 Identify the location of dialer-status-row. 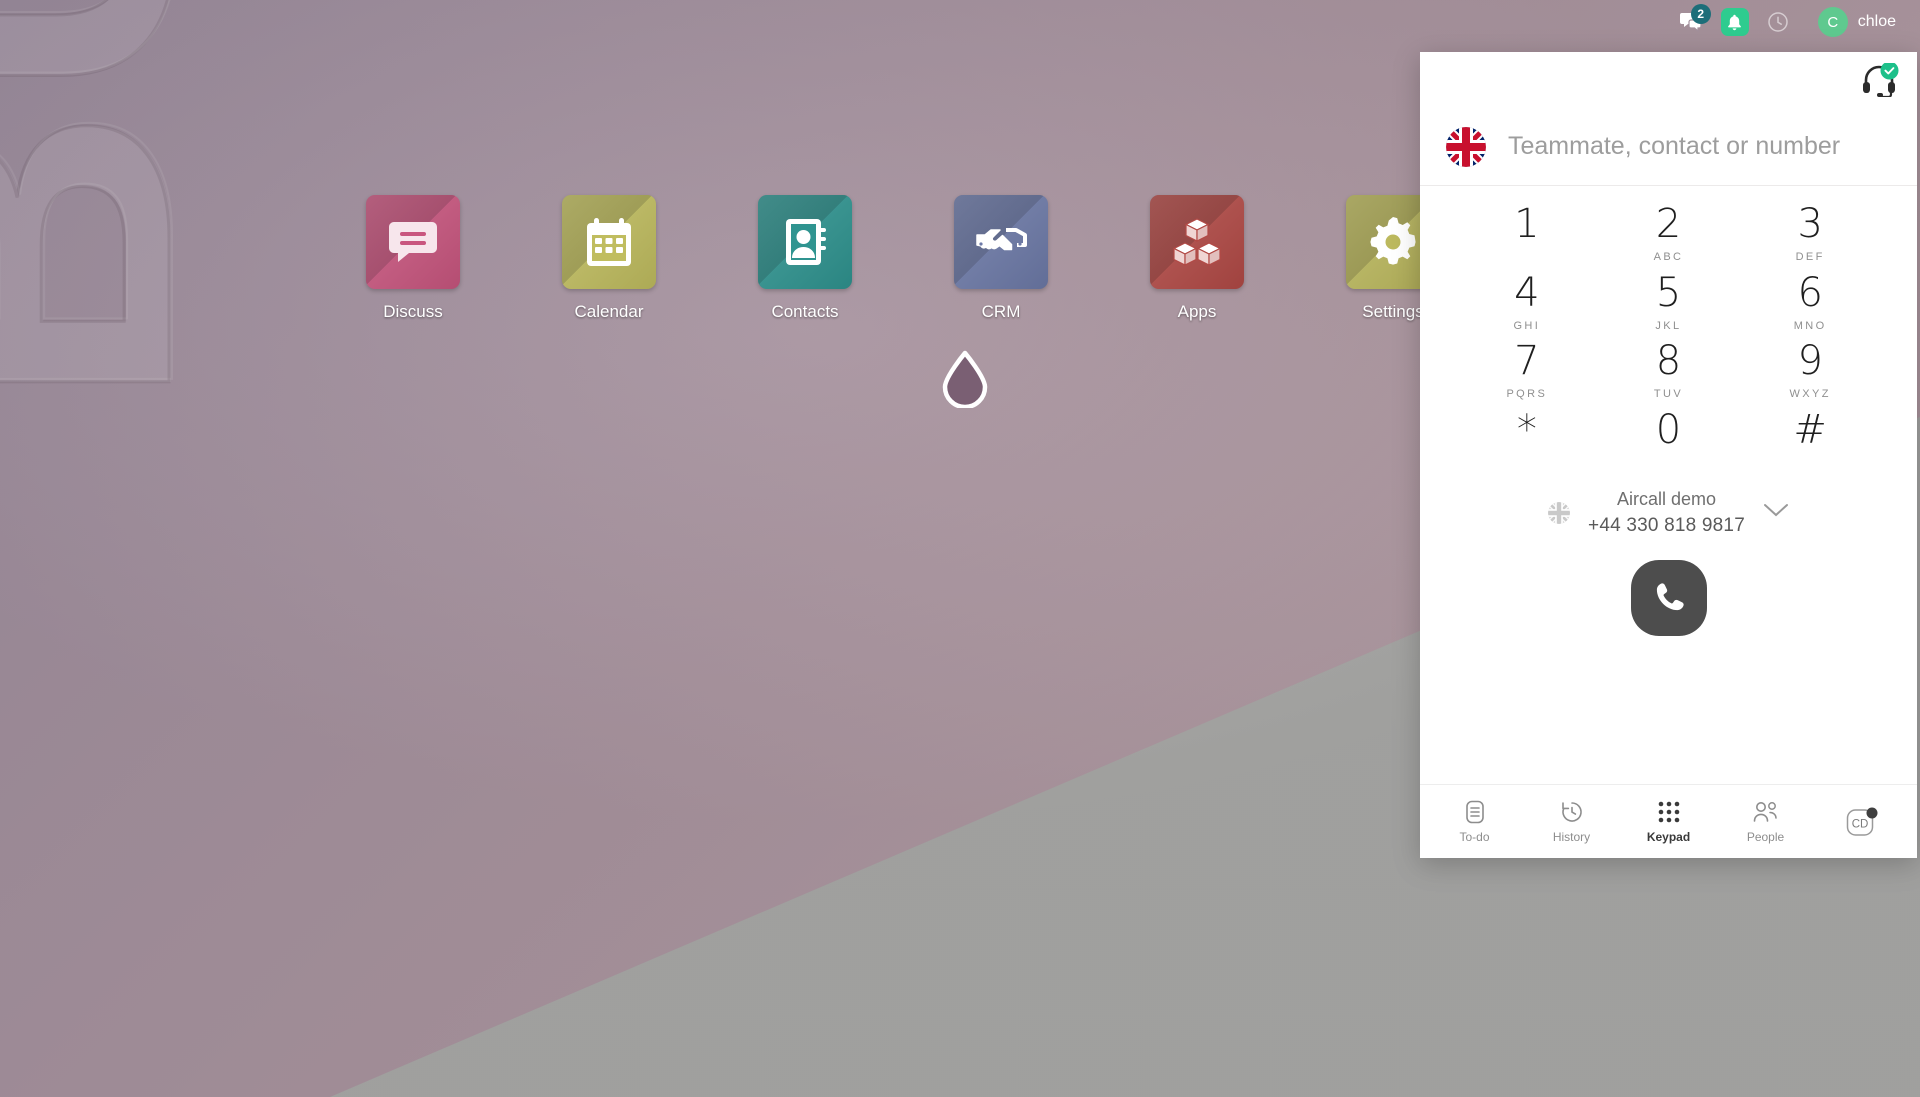
(1668, 80).